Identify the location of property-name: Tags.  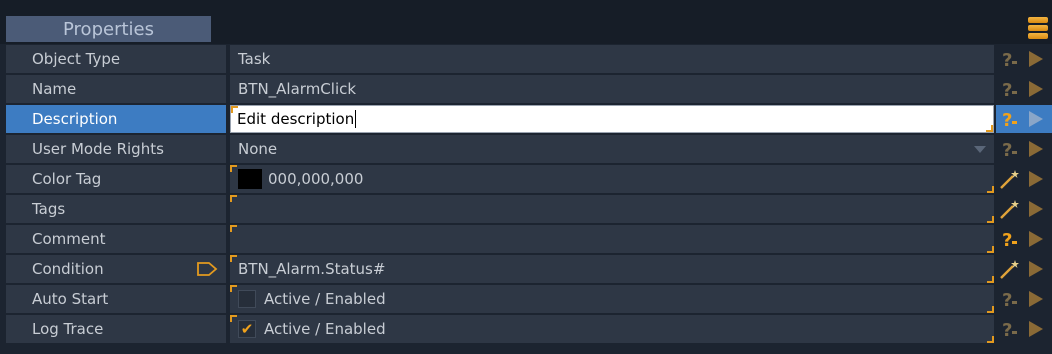
(116, 209).